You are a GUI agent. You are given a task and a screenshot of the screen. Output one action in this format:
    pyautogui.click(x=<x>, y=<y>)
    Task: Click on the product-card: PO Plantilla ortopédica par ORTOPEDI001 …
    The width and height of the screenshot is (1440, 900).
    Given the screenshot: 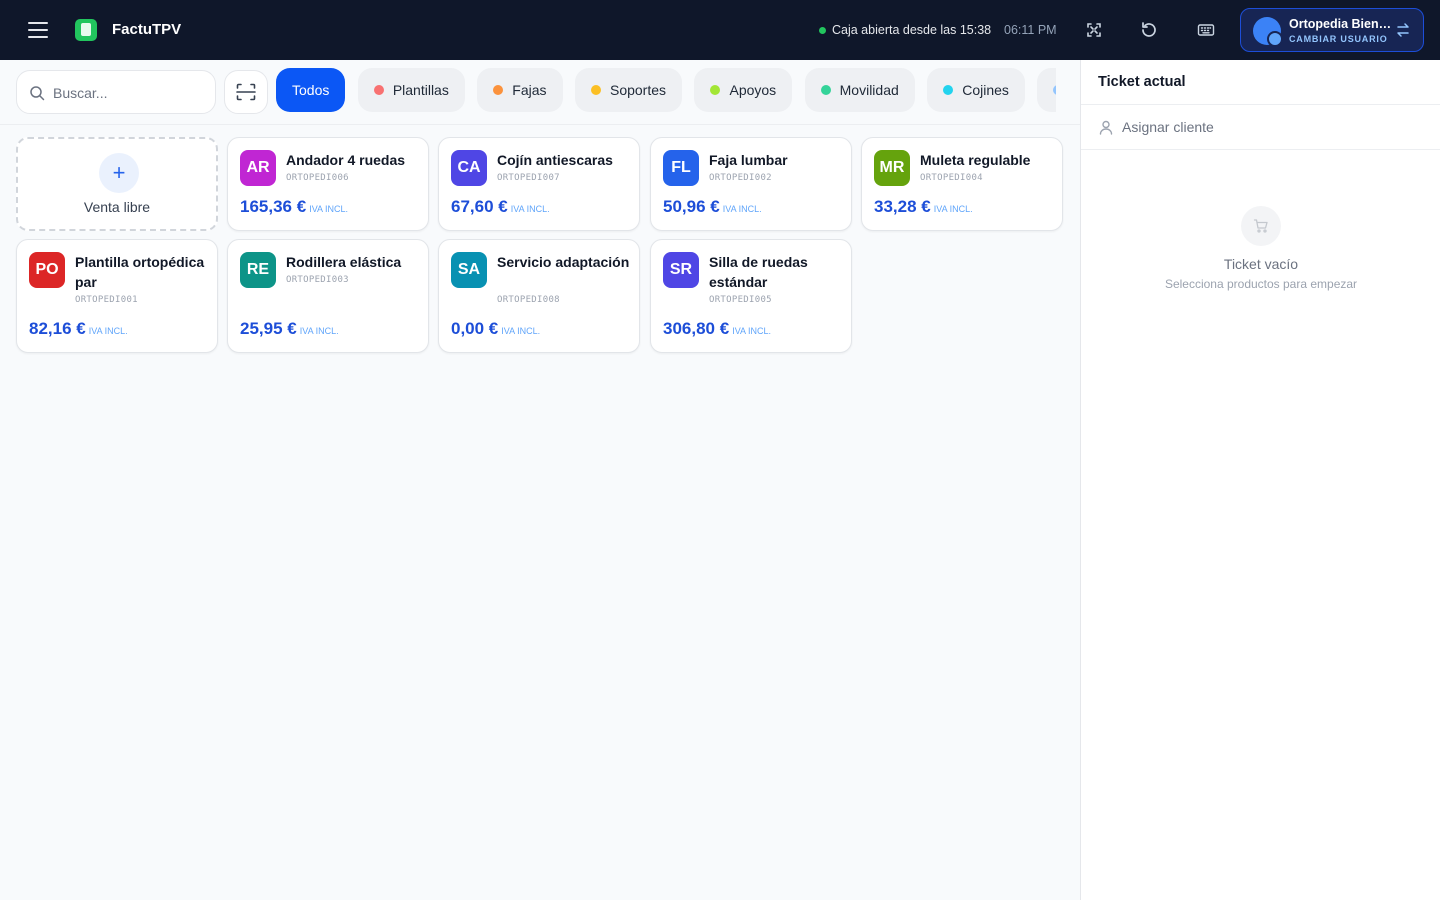 What is the action you would take?
    pyautogui.click(x=117, y=296)
    